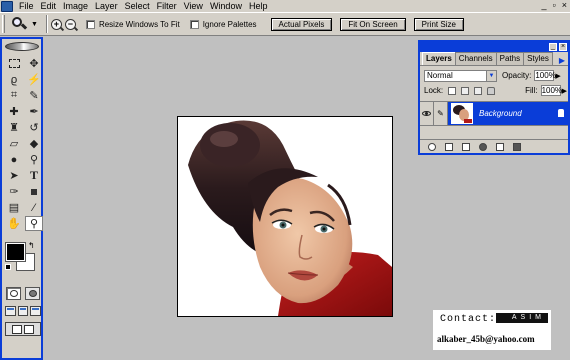 The height and width of the screenshot is (360, 570). What do you see at coordinates (167, 6) in the screenshot?
I see `menu-filter: Filter` at bounding box center [167, 6].